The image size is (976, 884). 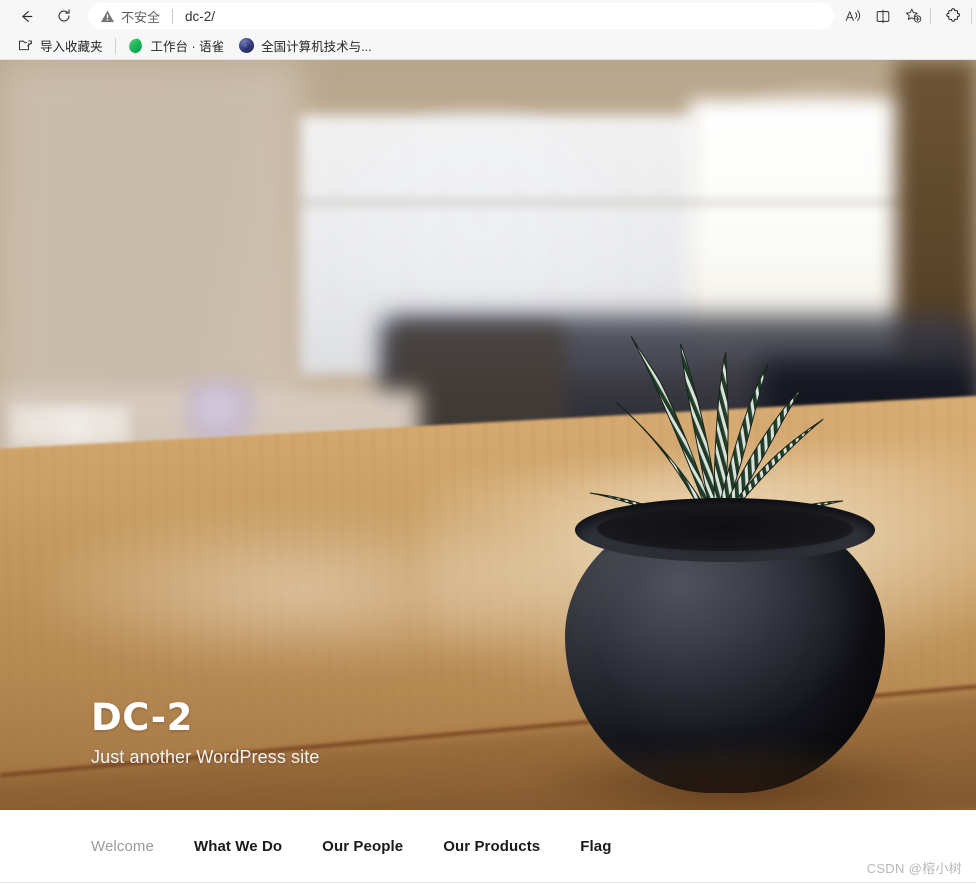 I want to click on back-button, so click(x=26, y=16).